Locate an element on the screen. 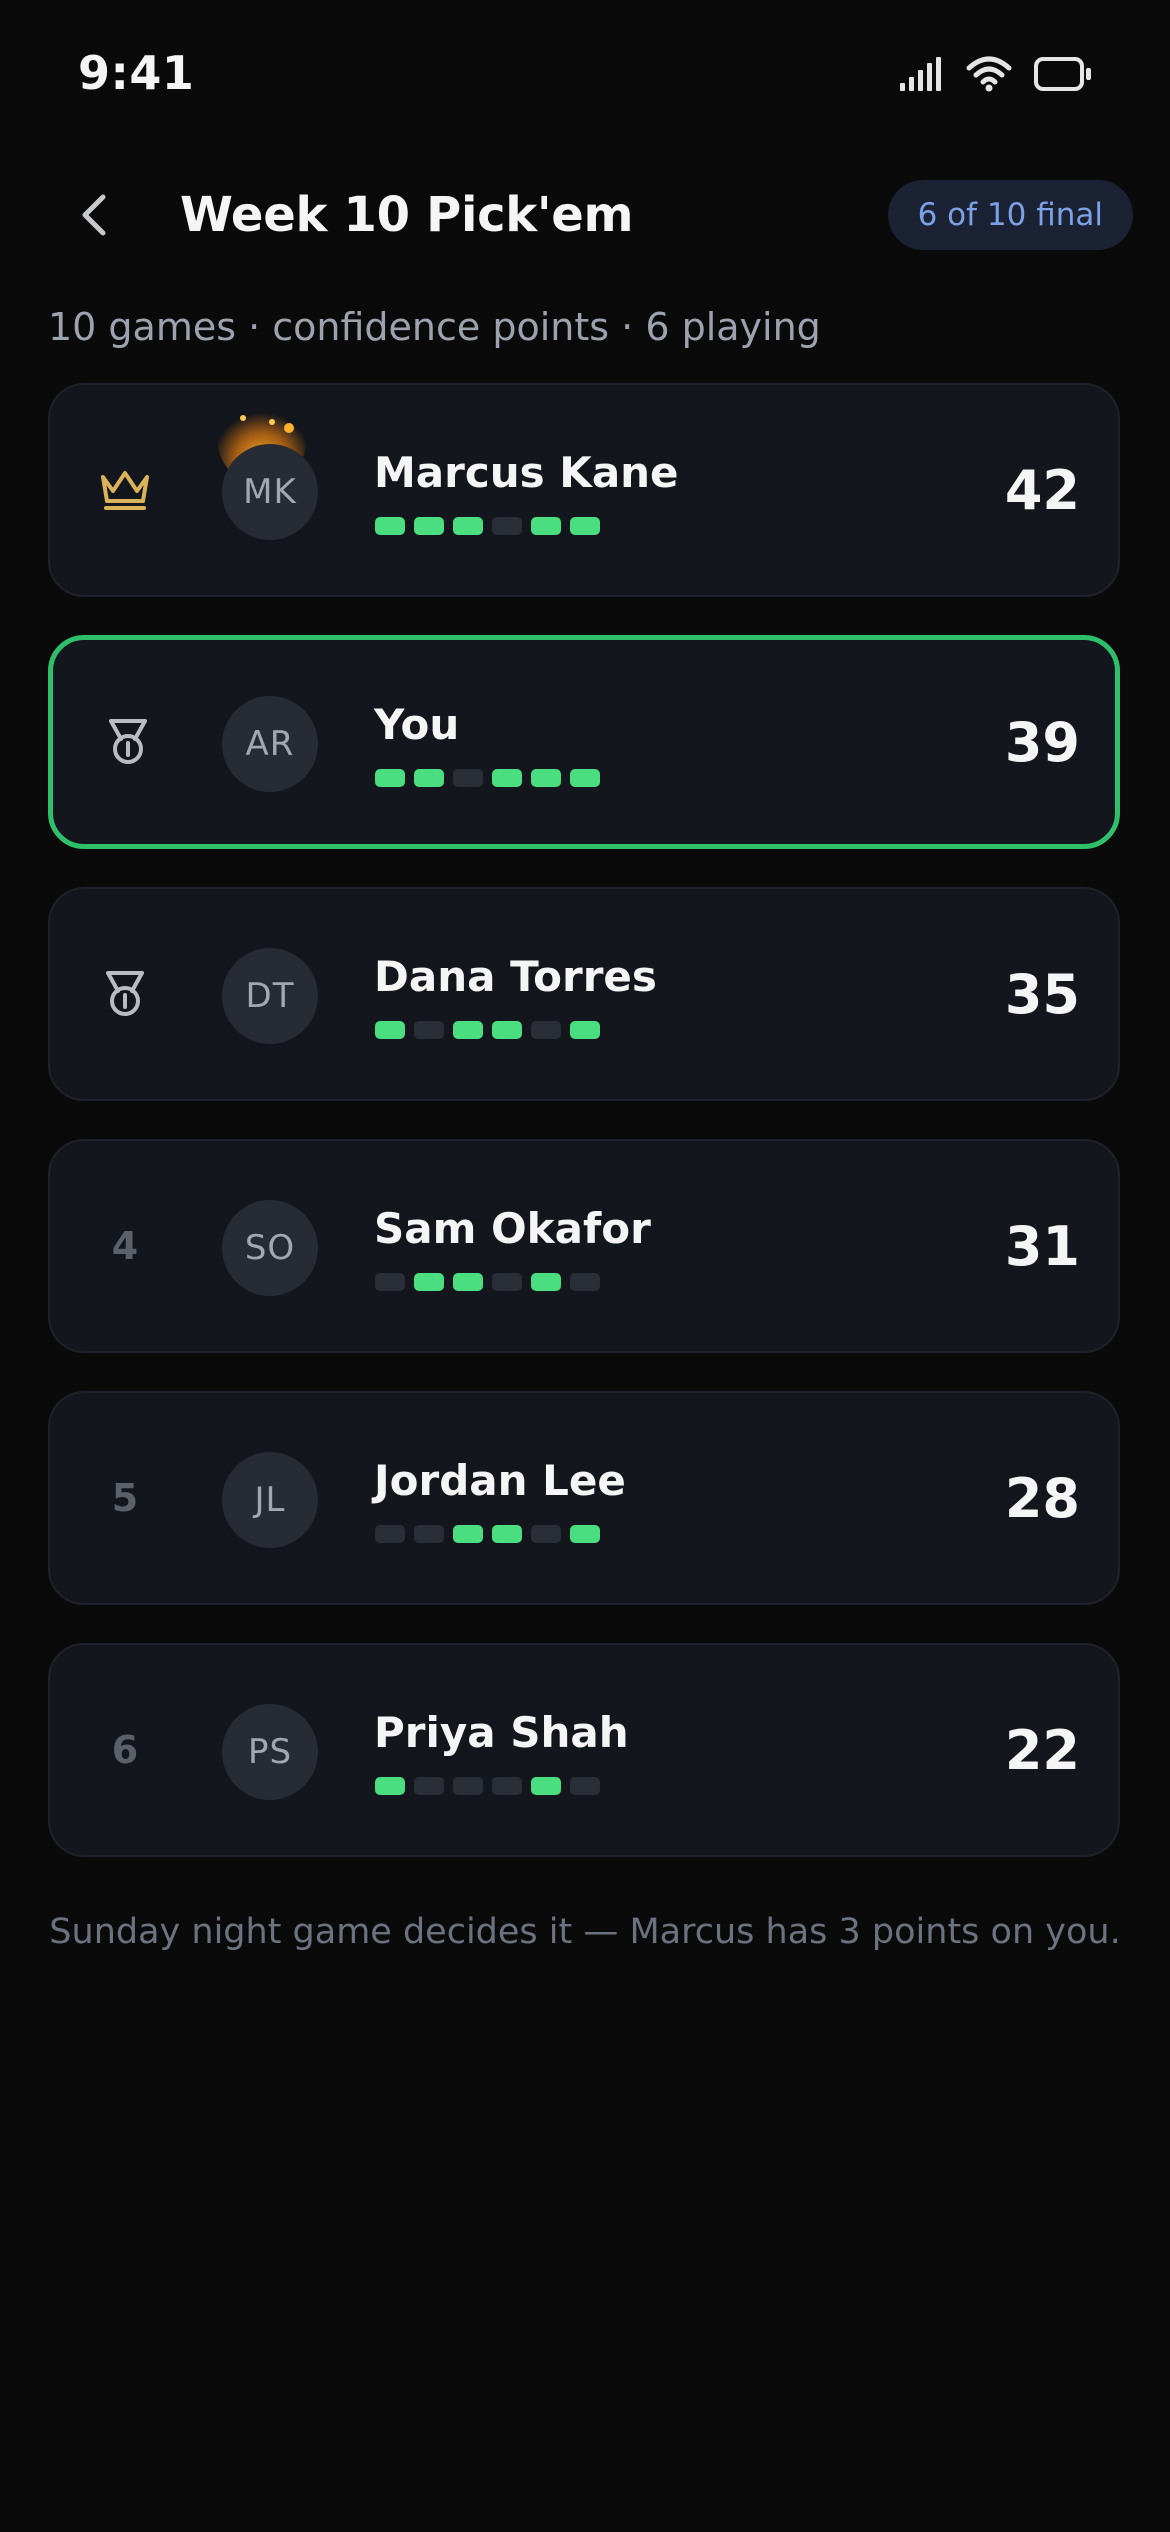  avatar: MK is located at coordinates (270, 492).